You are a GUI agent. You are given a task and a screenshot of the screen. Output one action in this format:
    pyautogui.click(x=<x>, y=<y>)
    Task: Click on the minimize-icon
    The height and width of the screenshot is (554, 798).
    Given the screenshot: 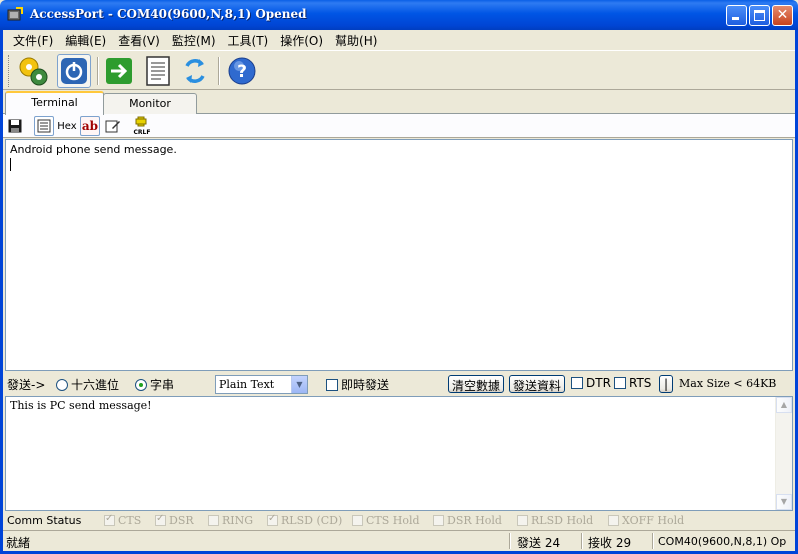 What is the action you would take?
    pyautogui.click(x=735, y=18)
    